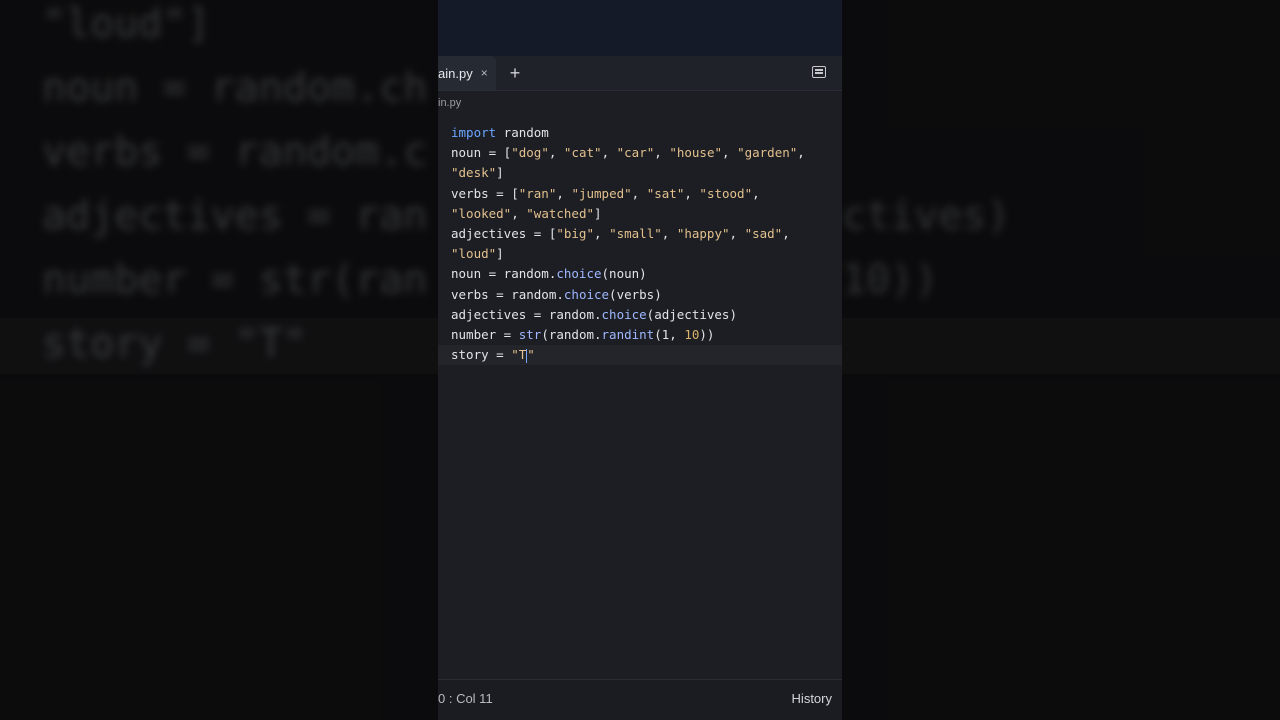 The width and height of the screenshot is (1280, 720). I want to click on code-text: )), so click(707, 334).